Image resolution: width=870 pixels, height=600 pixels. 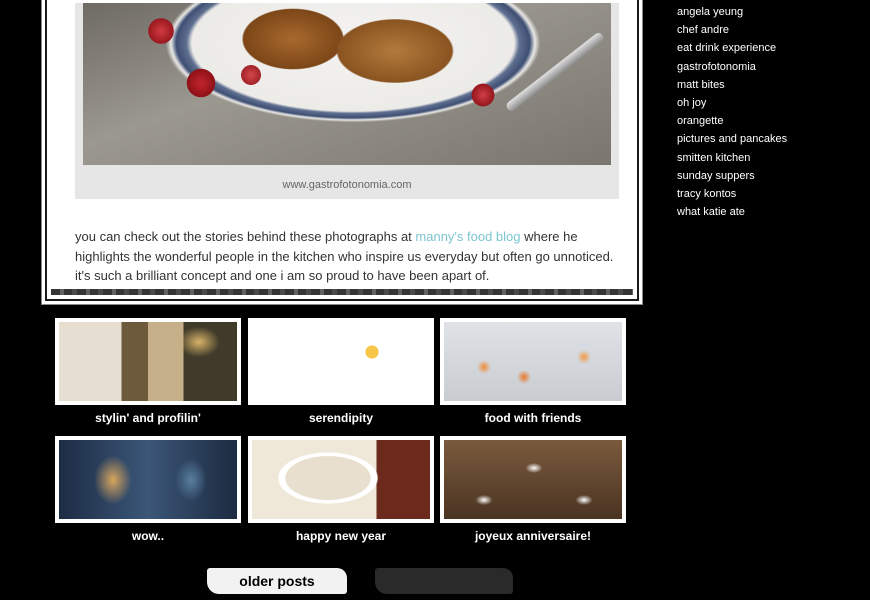 I want to click on thumbnail-title: wow.., so click(x=148, y=536).